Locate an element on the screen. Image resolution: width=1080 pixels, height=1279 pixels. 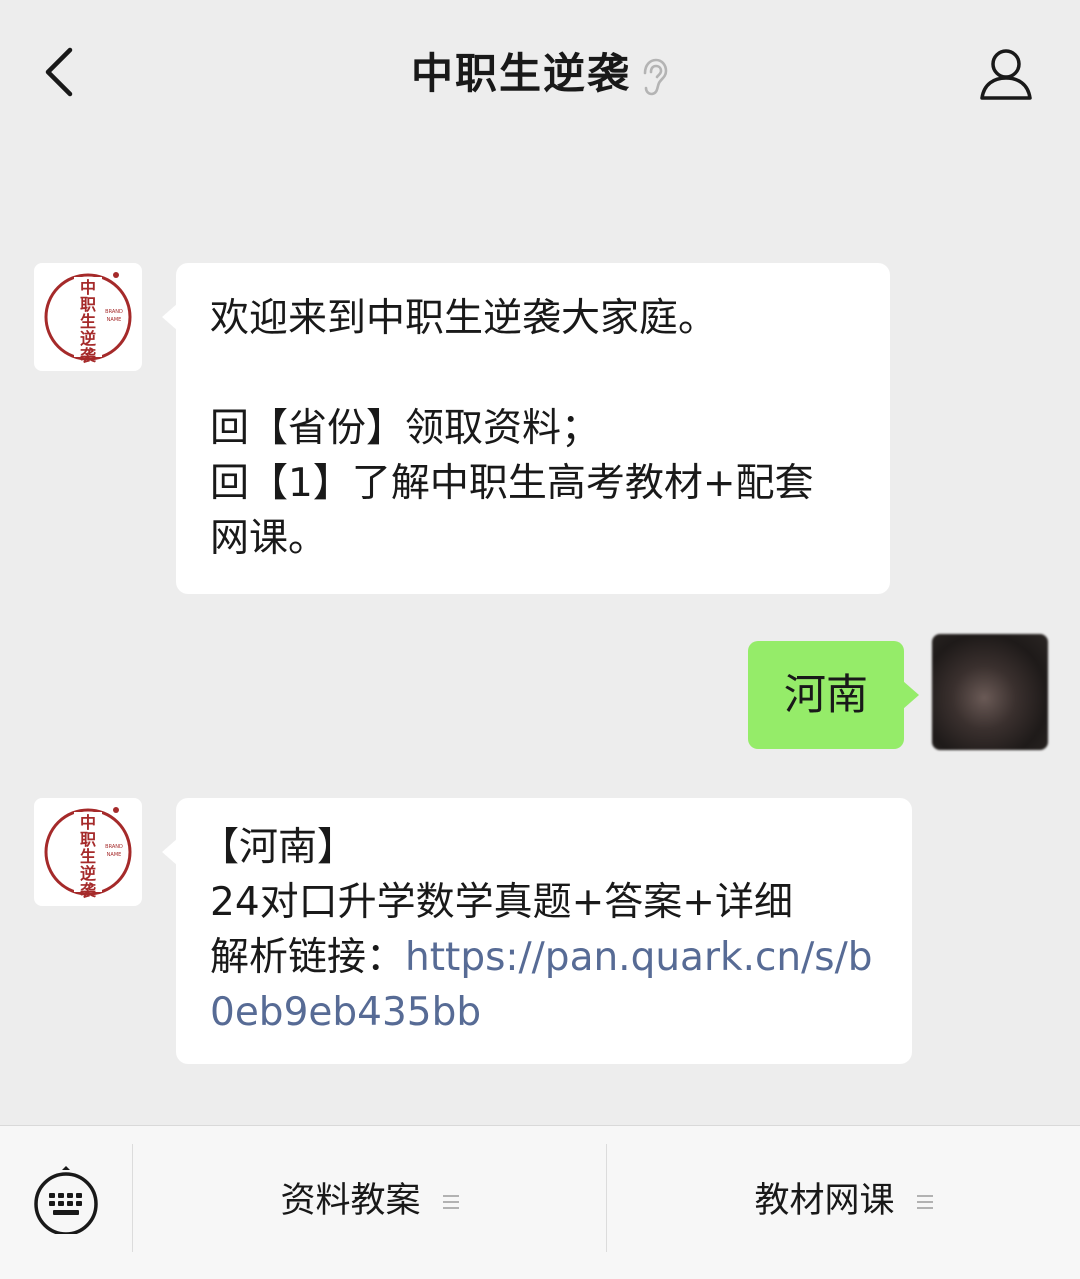
profile-button is located at coordinates (1006, 74).